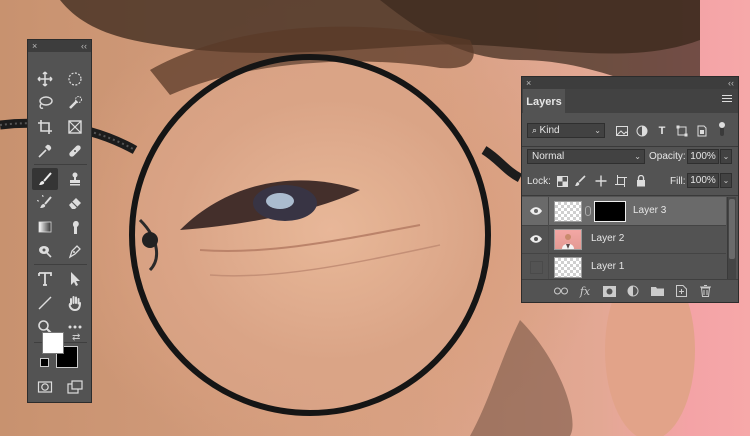 The image size is (750, 436). What do you see at coordinates (585, 291) in the screenshot?
I see `layer-style-fx-icon: fx` at bounding box center [585, 291].